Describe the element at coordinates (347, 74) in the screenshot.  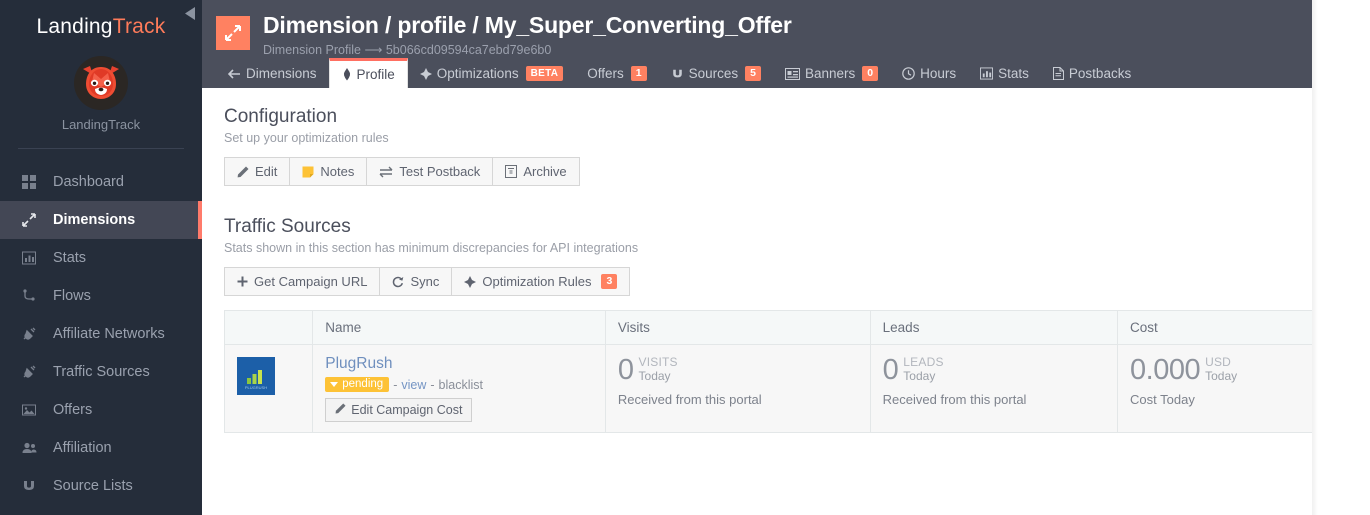
I see `tag-icon` at that location.